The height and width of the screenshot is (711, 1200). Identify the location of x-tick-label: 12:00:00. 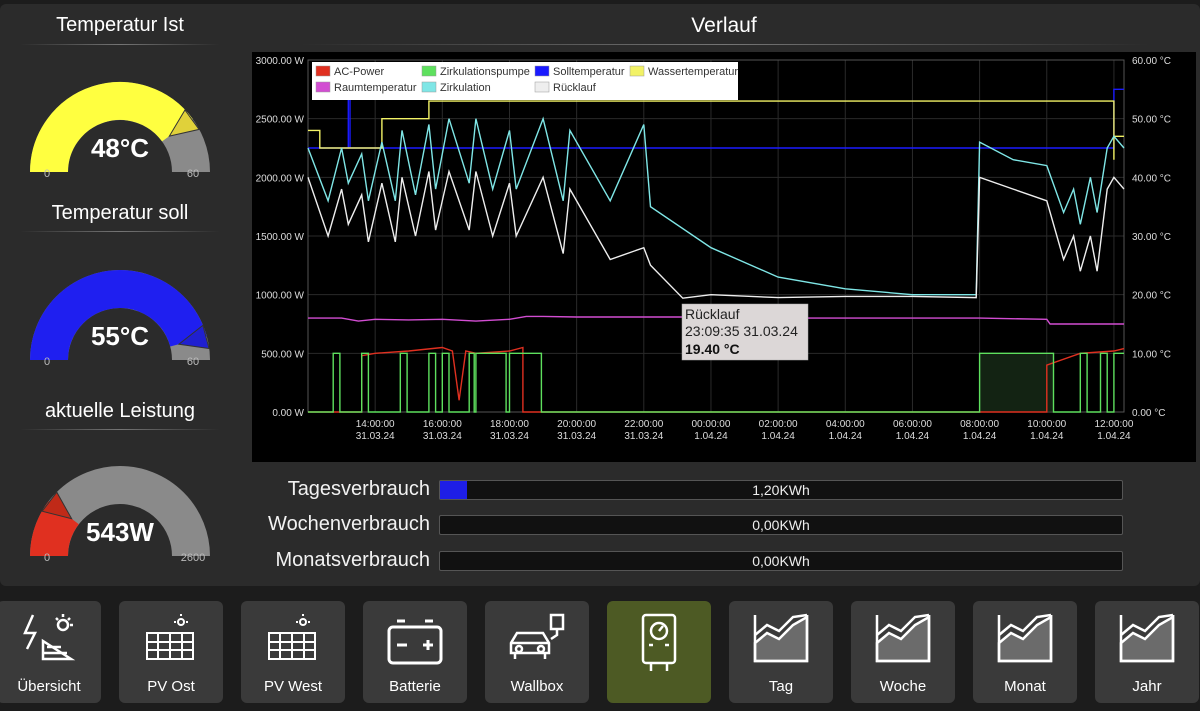
(1113, 424).